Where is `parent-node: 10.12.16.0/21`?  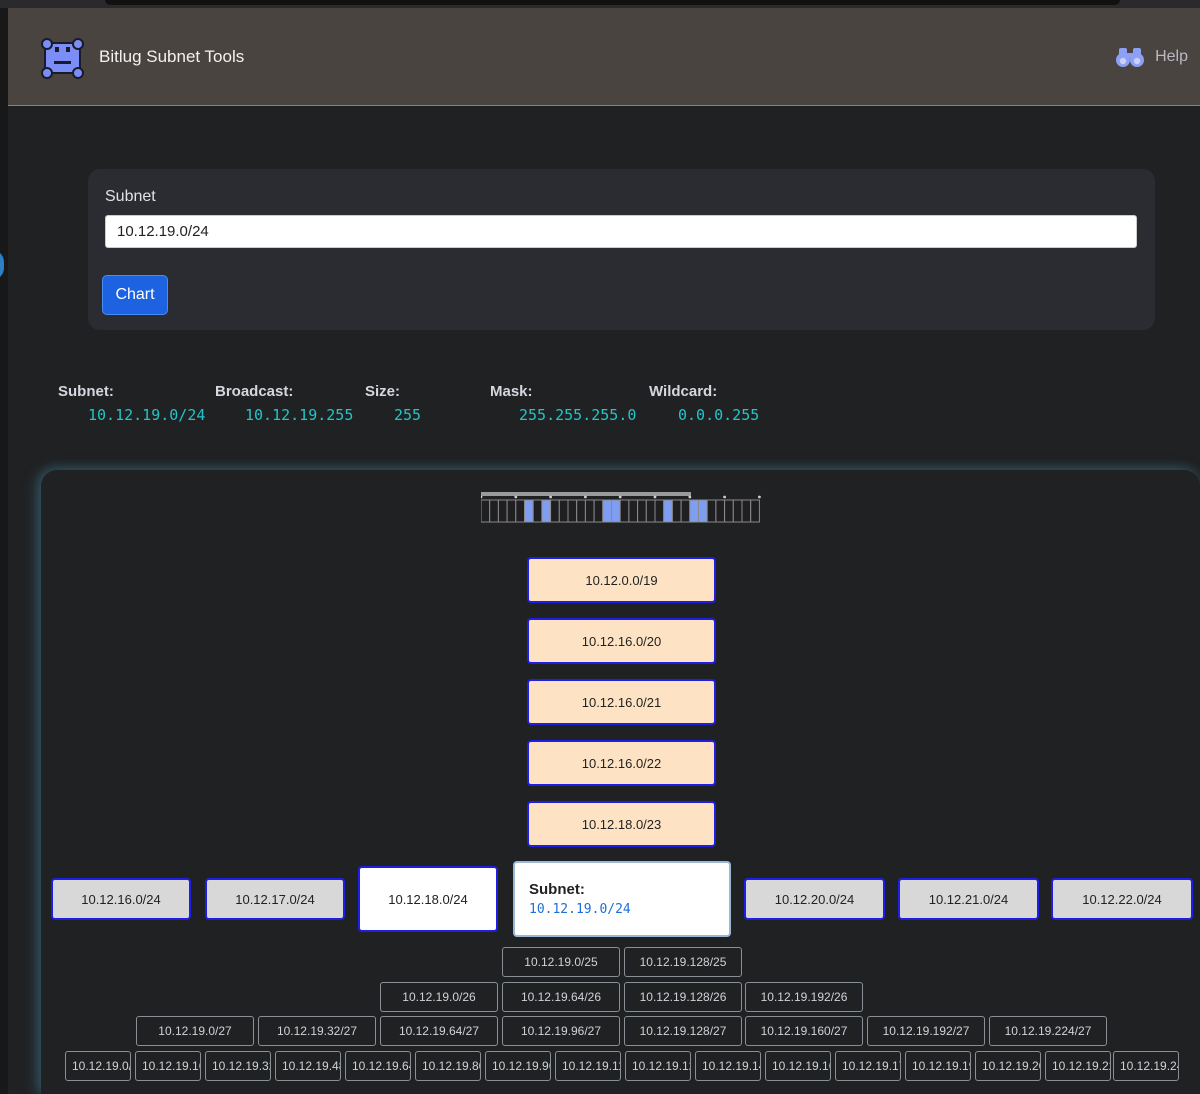
parent-node: 10.12.16.0/21 is located at coordinates (621, 702).